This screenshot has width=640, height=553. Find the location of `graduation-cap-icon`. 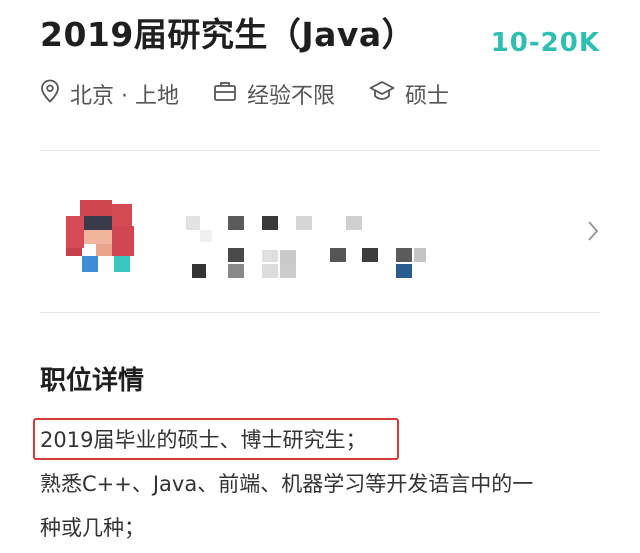

graduation-cap-icon is located at coordinates (387, 94).